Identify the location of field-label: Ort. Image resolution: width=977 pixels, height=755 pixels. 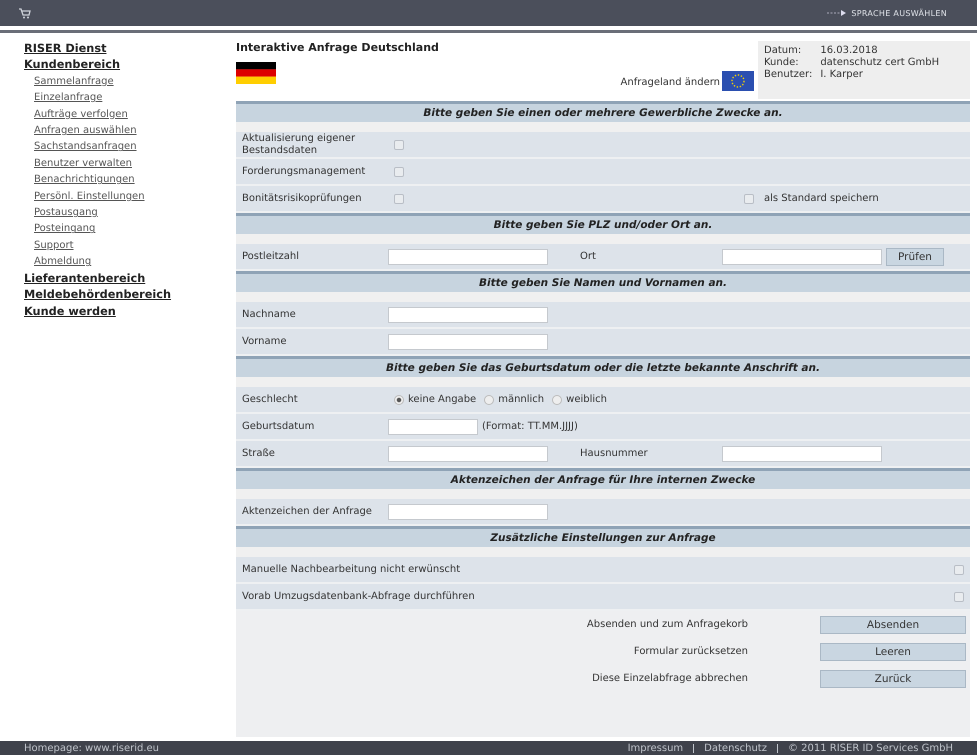
(588, 256).